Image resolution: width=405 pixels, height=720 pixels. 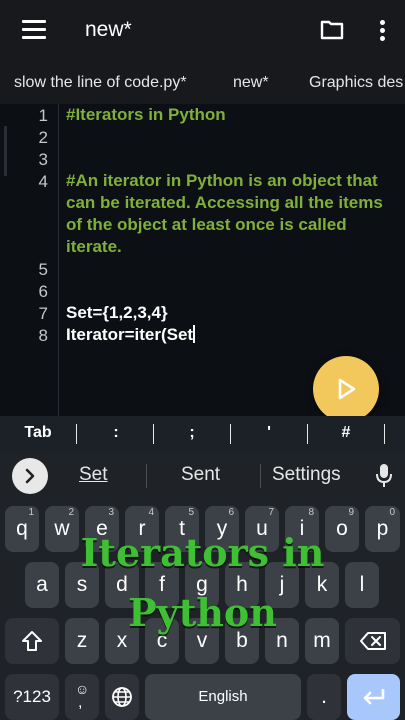 What do you see at coordinates (322, 641) in the screenshot?
I see `key-m: m` at bounding box center [322, 641].